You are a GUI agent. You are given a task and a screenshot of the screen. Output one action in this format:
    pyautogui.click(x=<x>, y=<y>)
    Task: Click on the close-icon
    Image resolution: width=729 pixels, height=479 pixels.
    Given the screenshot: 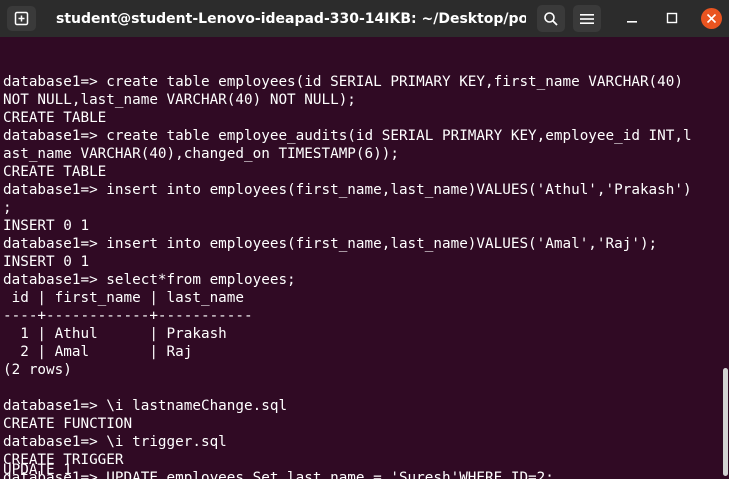 What is the action you would take?
    pyautogui.click(x=711, y=18)
    